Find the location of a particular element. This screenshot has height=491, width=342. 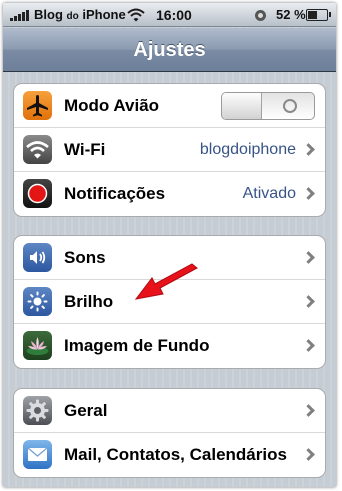

battery-icon is located at coordinates (318, 15).